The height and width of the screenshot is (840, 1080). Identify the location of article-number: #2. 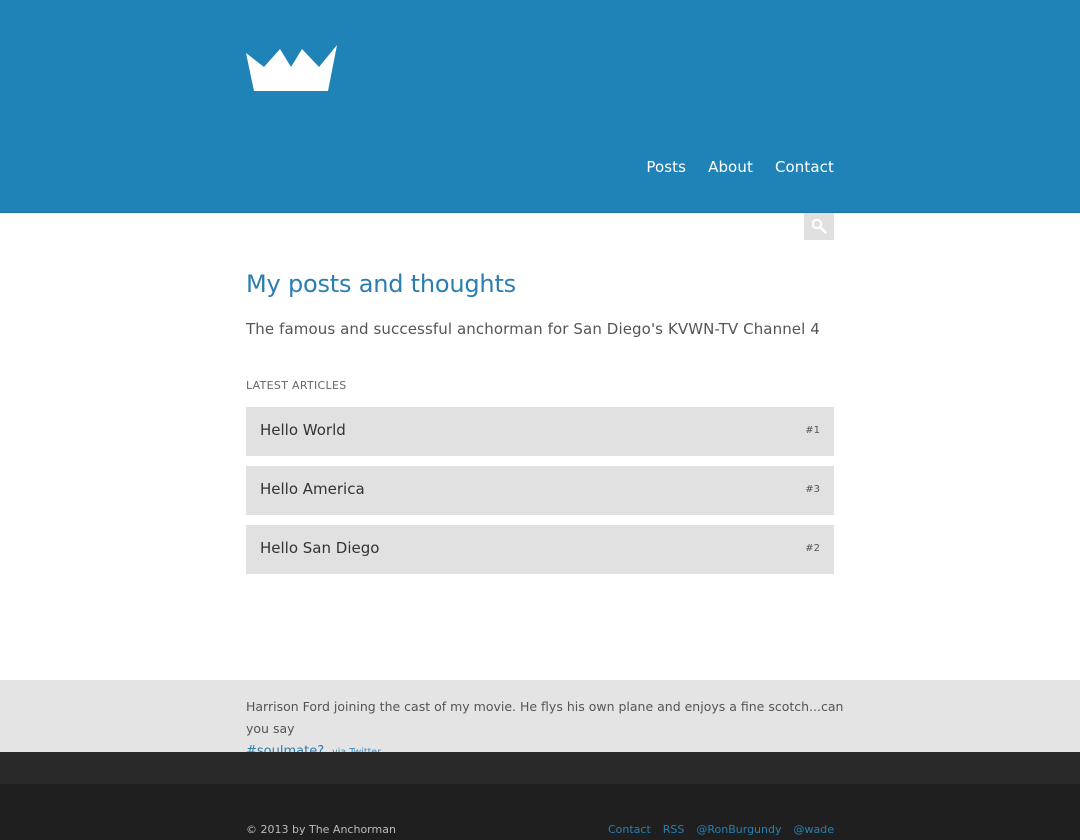
(812, 548).